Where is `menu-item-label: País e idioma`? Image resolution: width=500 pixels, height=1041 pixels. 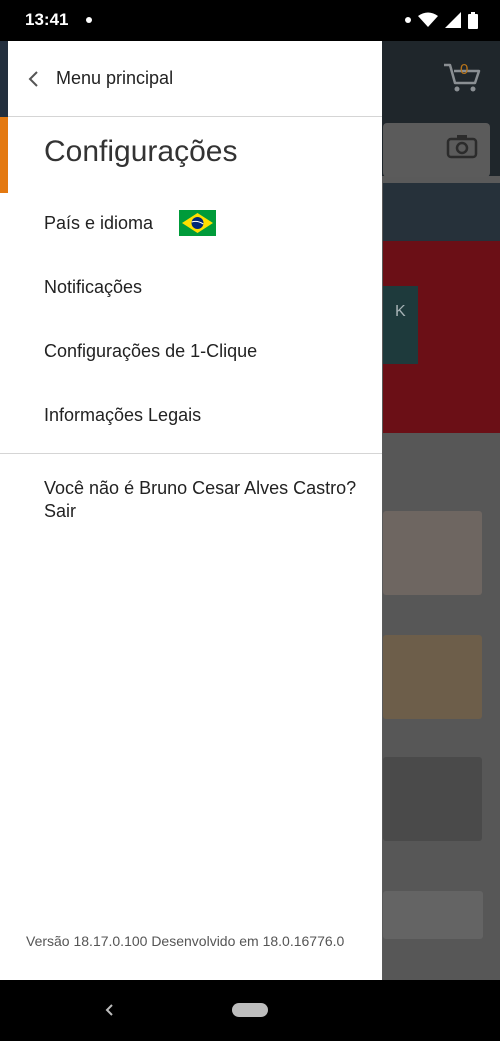
menu-item-label: País e idioma is located at coordinates (99, 222).